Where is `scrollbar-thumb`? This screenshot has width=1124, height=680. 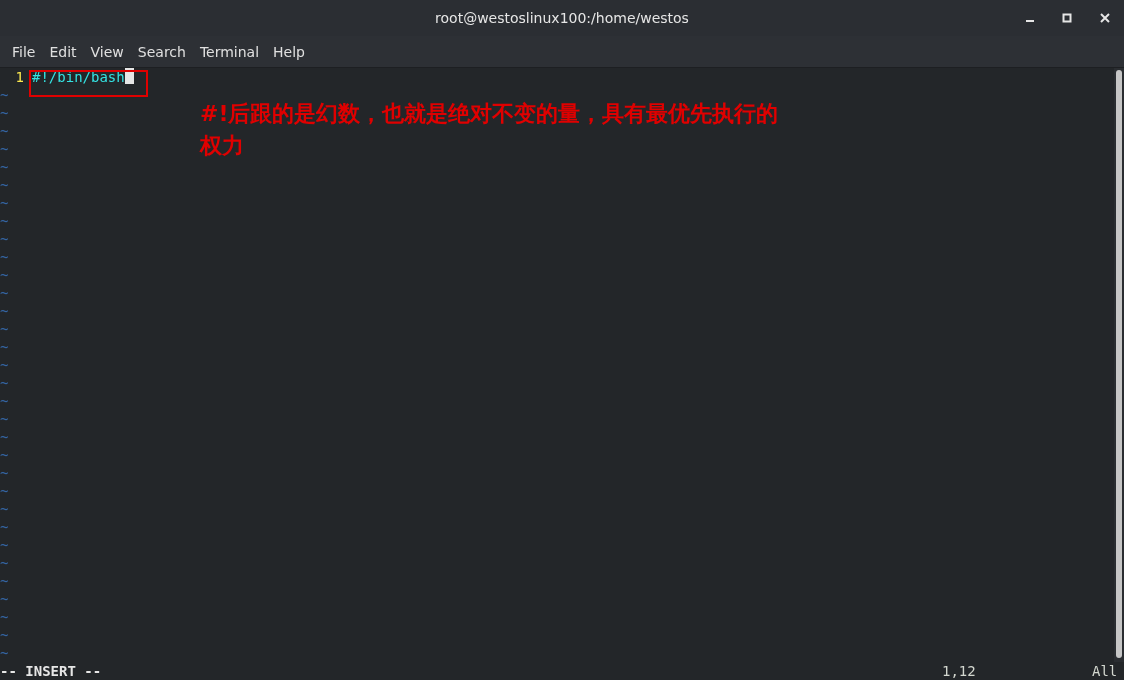 scrollbar-thumb is located at coordinates (1119, 364).